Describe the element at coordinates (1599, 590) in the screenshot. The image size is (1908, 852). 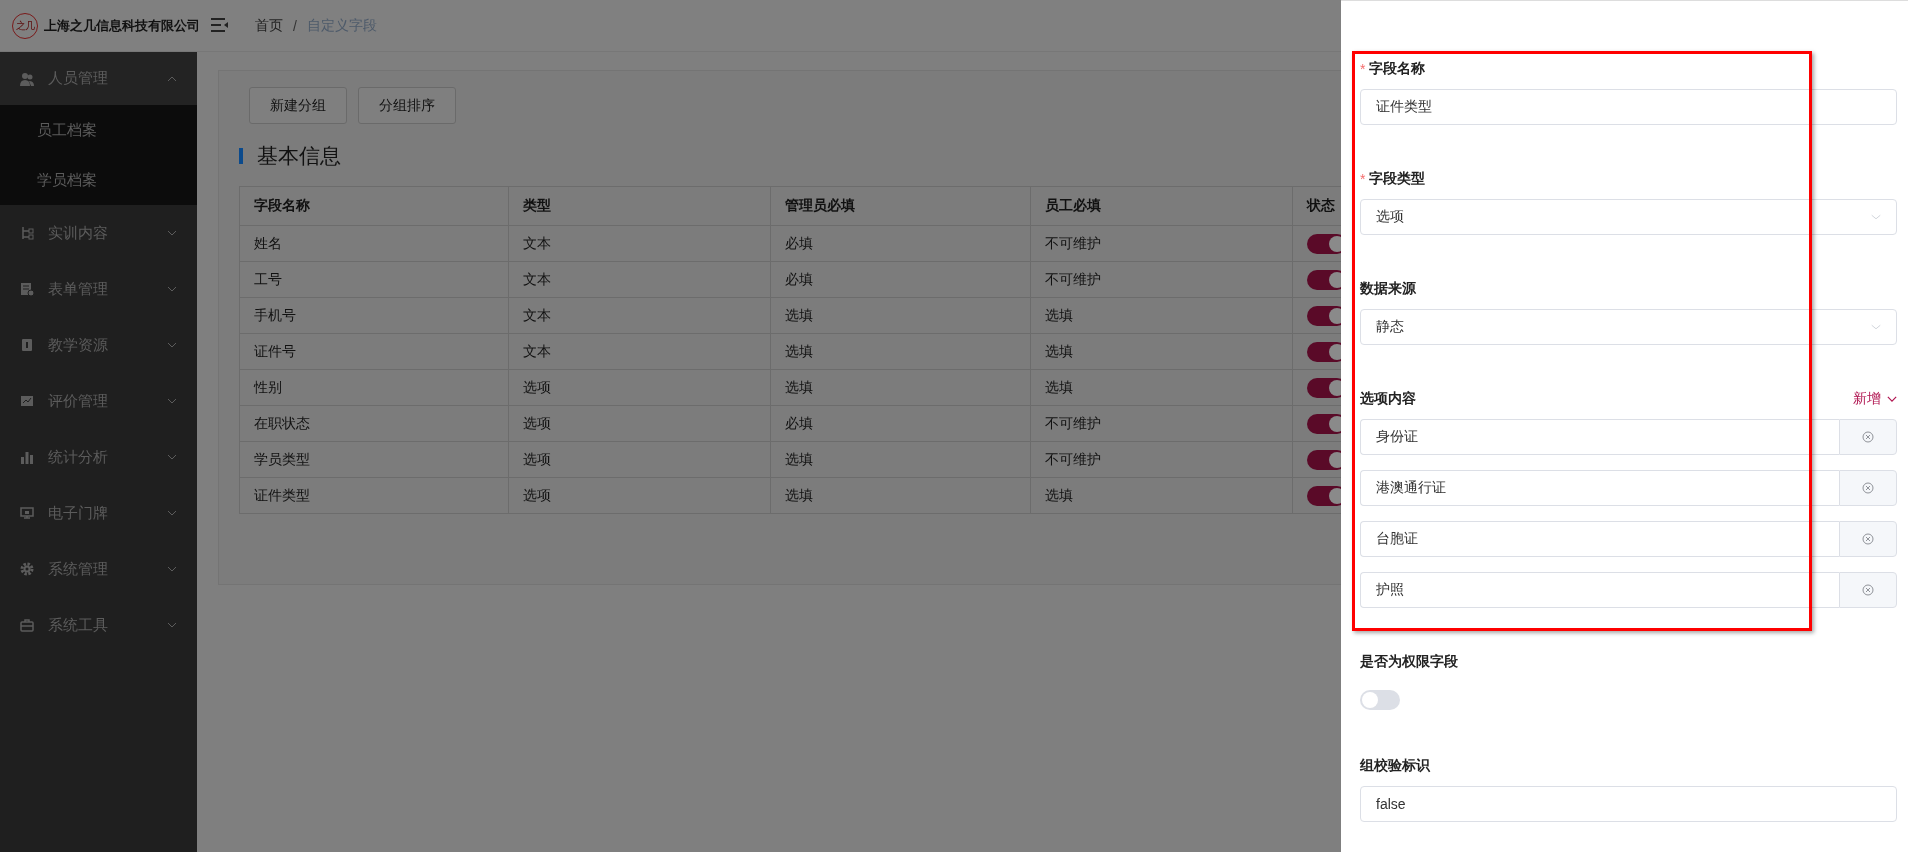
I see `option-field: 护照` at that location.